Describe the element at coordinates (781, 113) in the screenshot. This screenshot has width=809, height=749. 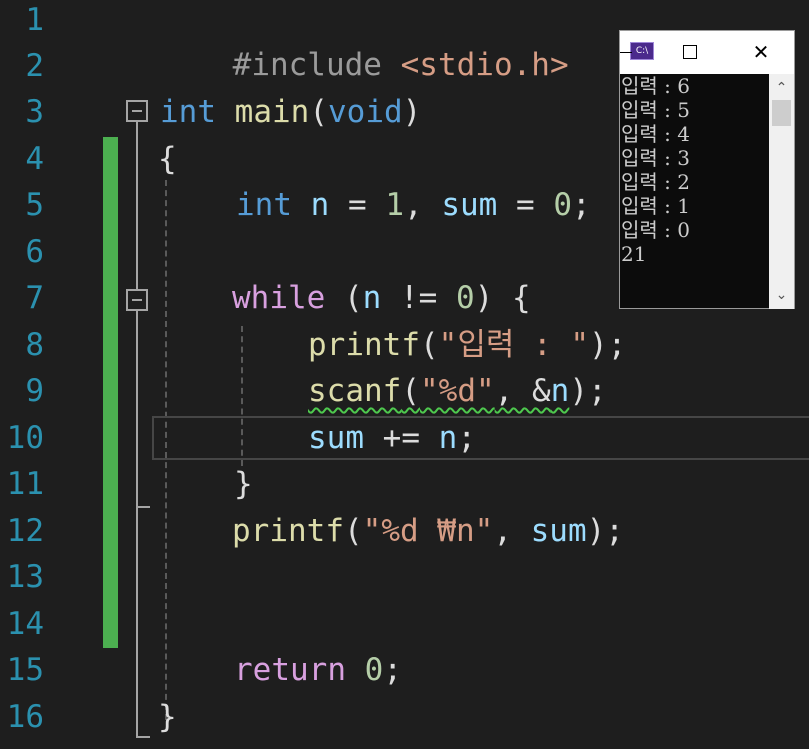
I see `scroll-thumb` at that location.